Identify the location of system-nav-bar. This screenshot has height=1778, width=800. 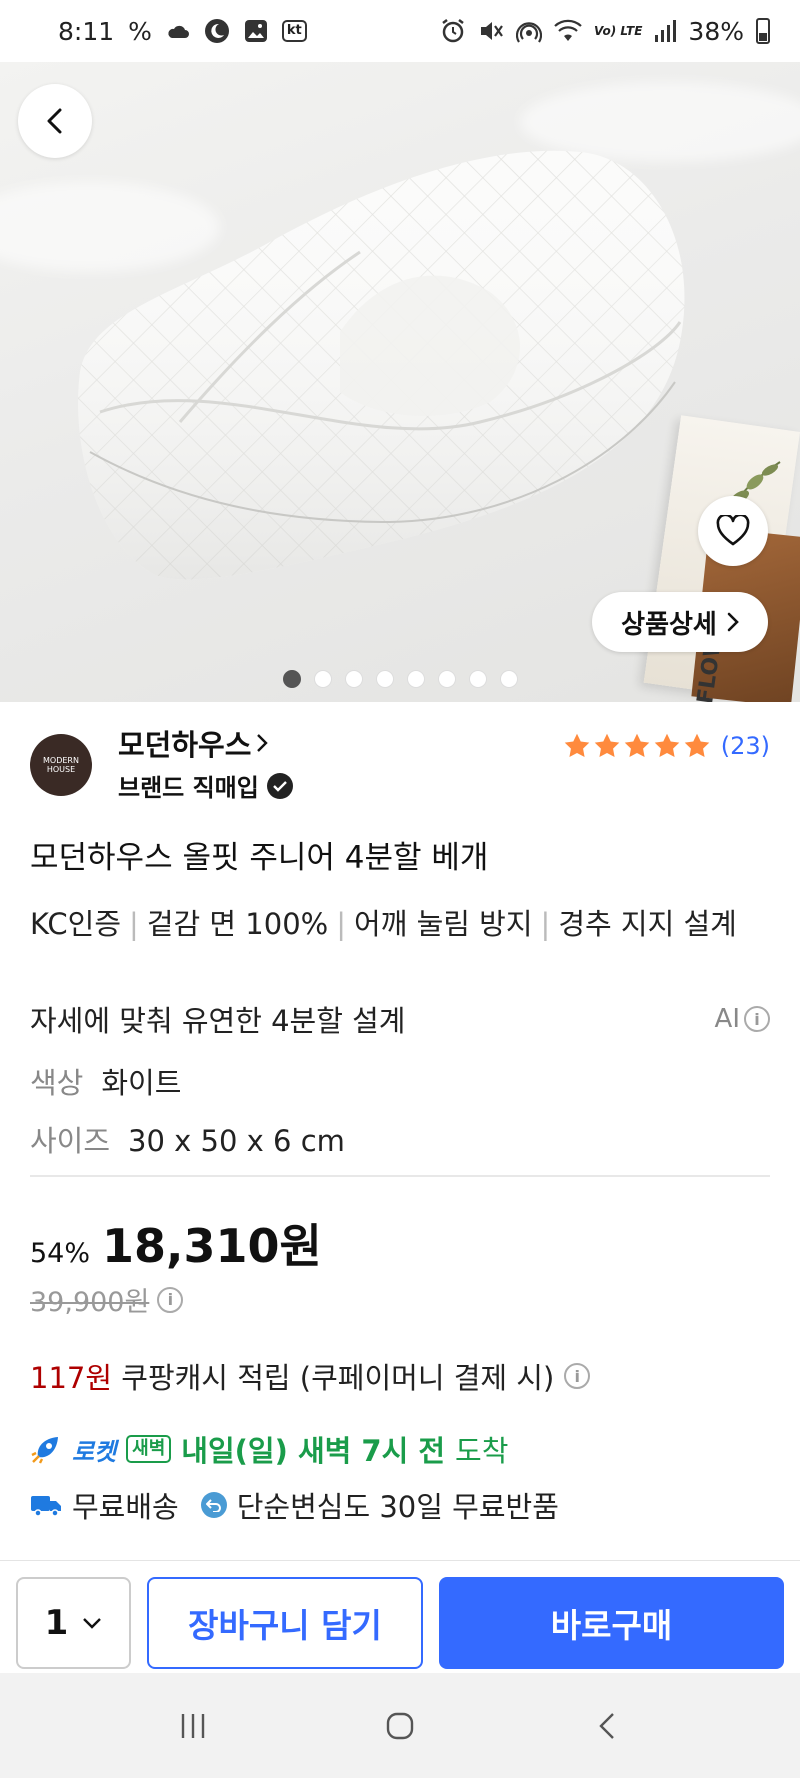
(400, 1725).